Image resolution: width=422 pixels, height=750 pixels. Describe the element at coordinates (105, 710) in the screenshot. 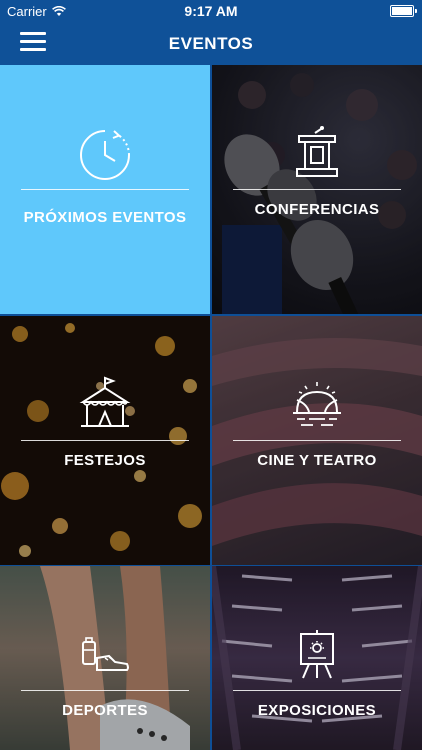

I see `tile-label: DEPORTES` at that location.